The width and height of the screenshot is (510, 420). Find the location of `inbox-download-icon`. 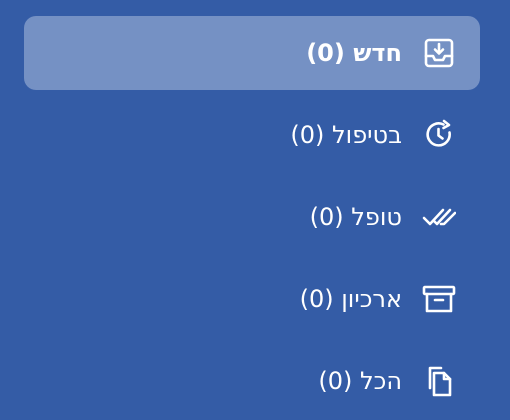

inbox-download-icon is located at coordinates (439, 53).